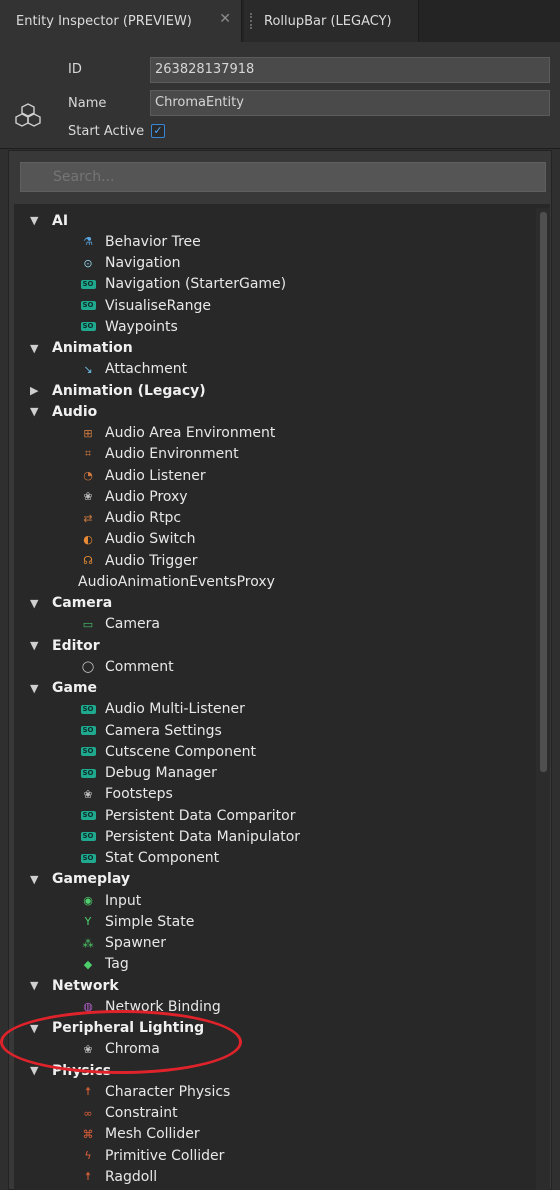  What do you see at coordinates (127, 1113) in the screenshot?
I see `component-item: ∞ Constraint` at bounding box center [127, 1113].